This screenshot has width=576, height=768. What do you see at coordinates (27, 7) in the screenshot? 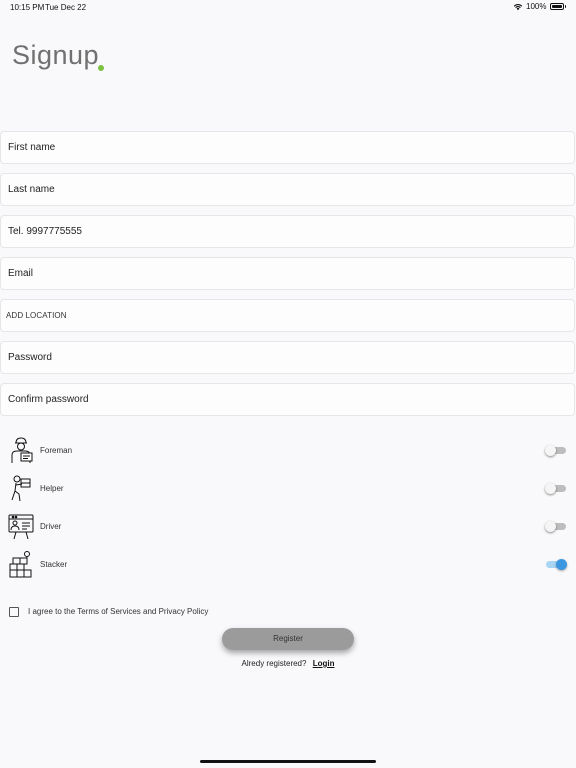
I see `status-time: 10:15 PM` at bounding box center [27, 7].